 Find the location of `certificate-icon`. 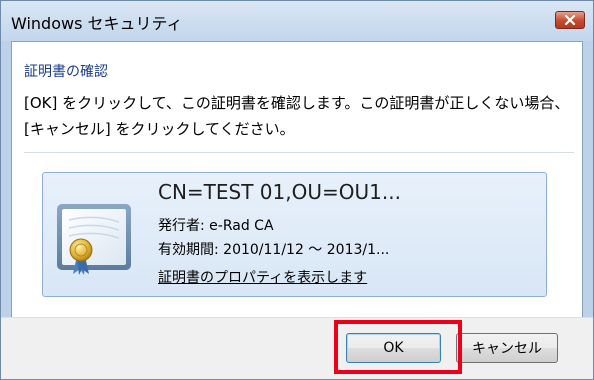

certificate-icon is located at coordinates (94, 239).